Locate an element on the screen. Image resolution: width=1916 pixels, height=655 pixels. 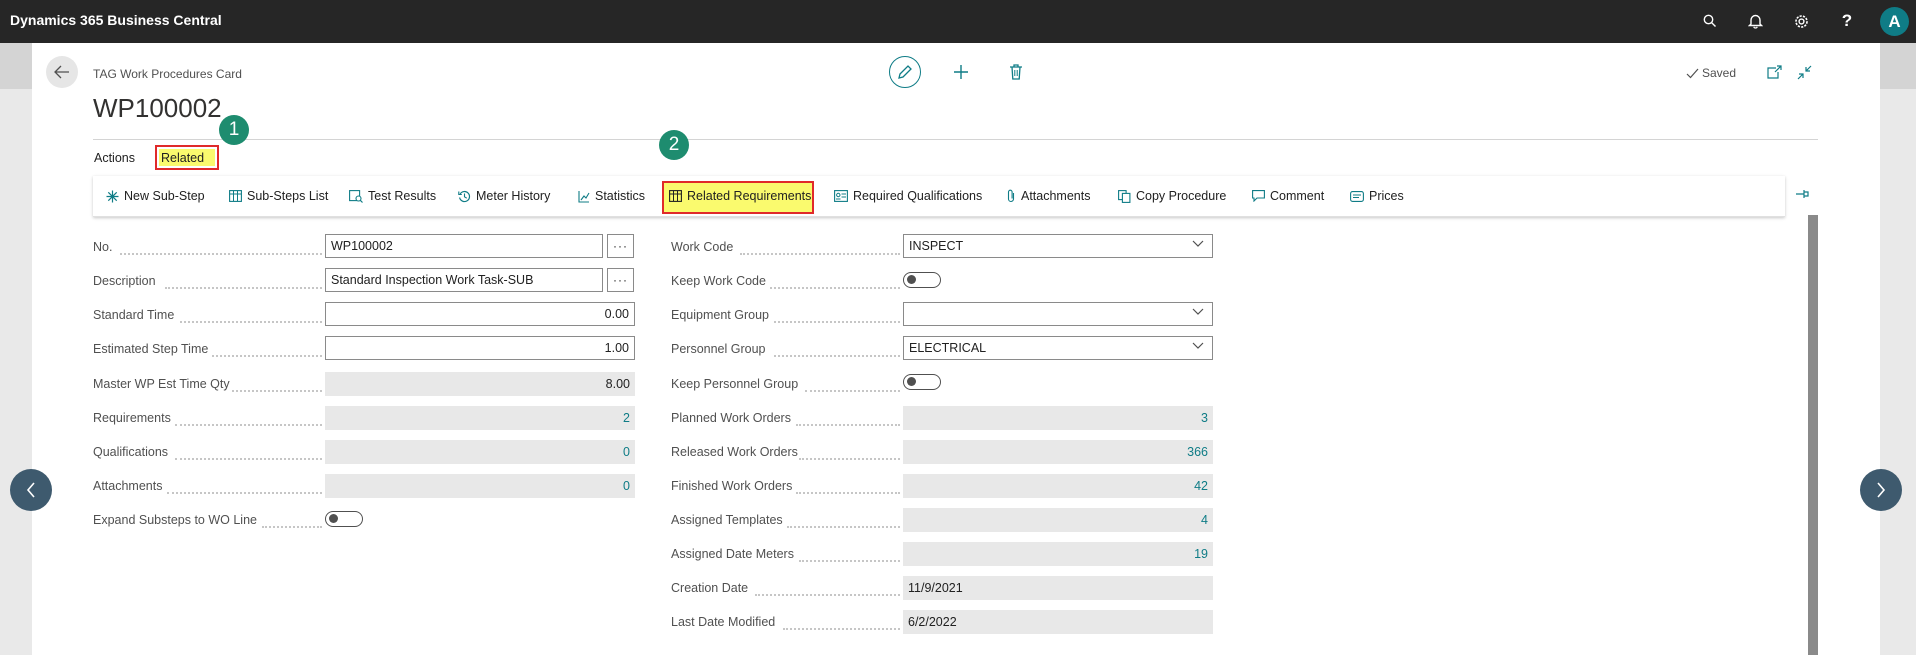
delete-button is located at coordinates (1016, 72).